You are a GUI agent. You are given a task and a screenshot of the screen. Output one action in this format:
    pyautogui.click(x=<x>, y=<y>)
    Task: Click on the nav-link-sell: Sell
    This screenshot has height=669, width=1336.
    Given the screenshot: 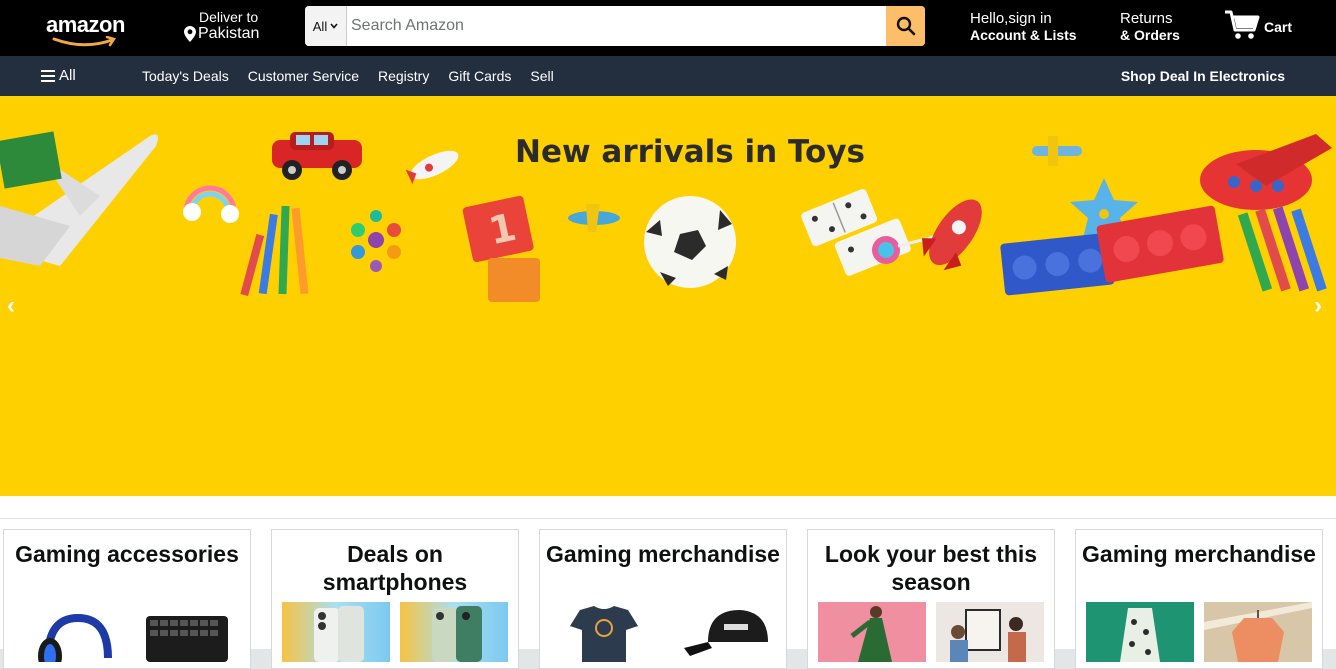 What is the action you would take?
    pyautogui.click(x=541, y=76)
    